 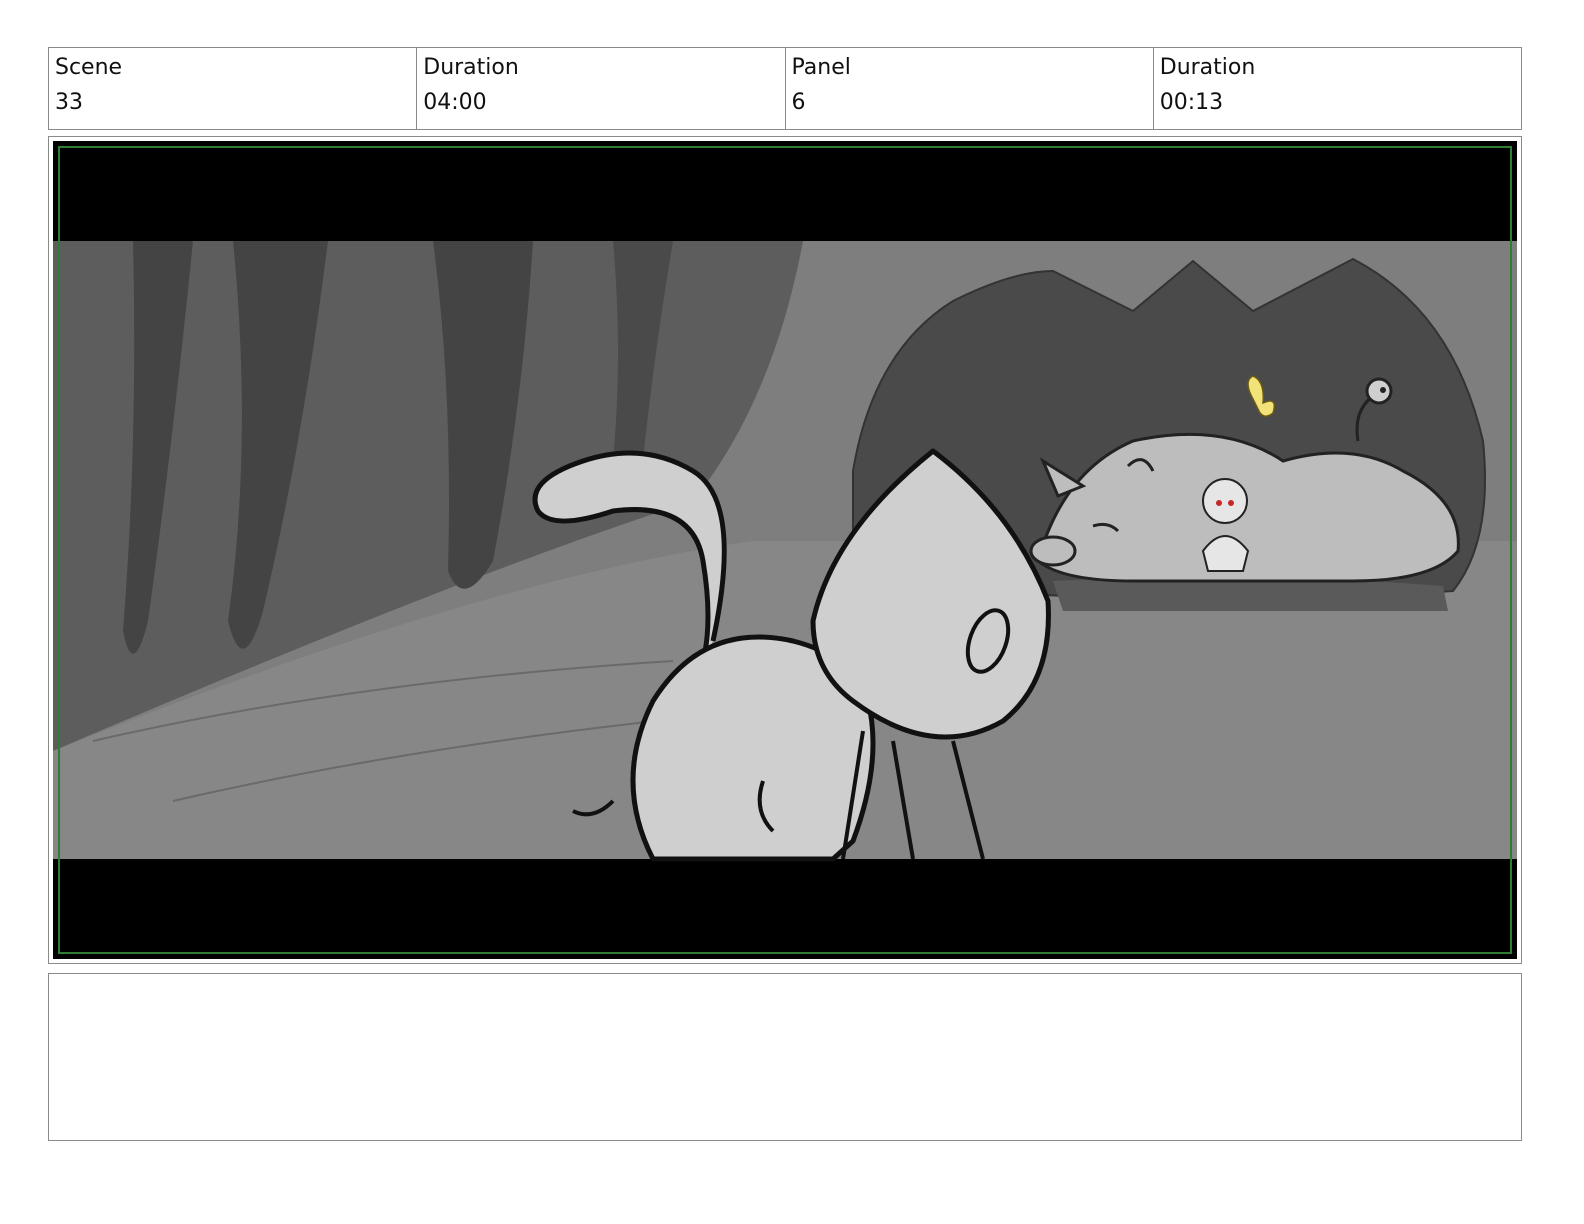 I want to click on panel-notes-box, so click(x=785, y=1057).